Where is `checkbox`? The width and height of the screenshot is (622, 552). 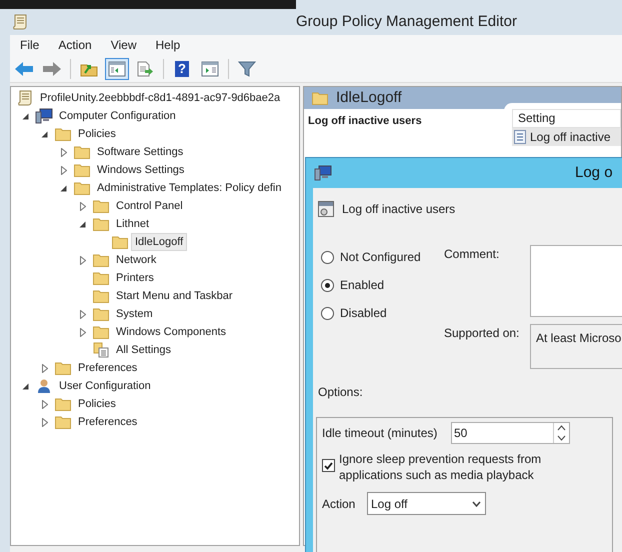
checkbox is located at coordinates (328, 465).